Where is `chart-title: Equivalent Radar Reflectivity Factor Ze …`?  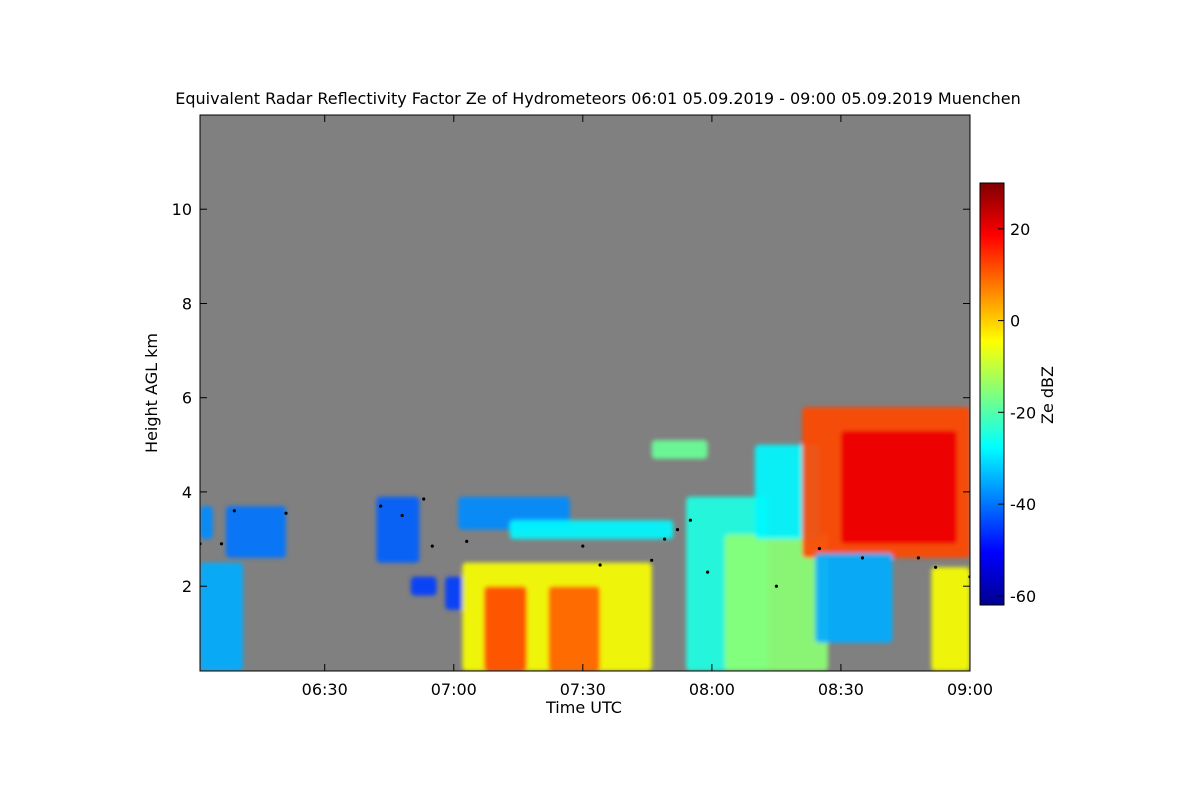
chart-title: Equivalent Radar Reflectivity Factor Ze … is located at coordinates (598, 98).